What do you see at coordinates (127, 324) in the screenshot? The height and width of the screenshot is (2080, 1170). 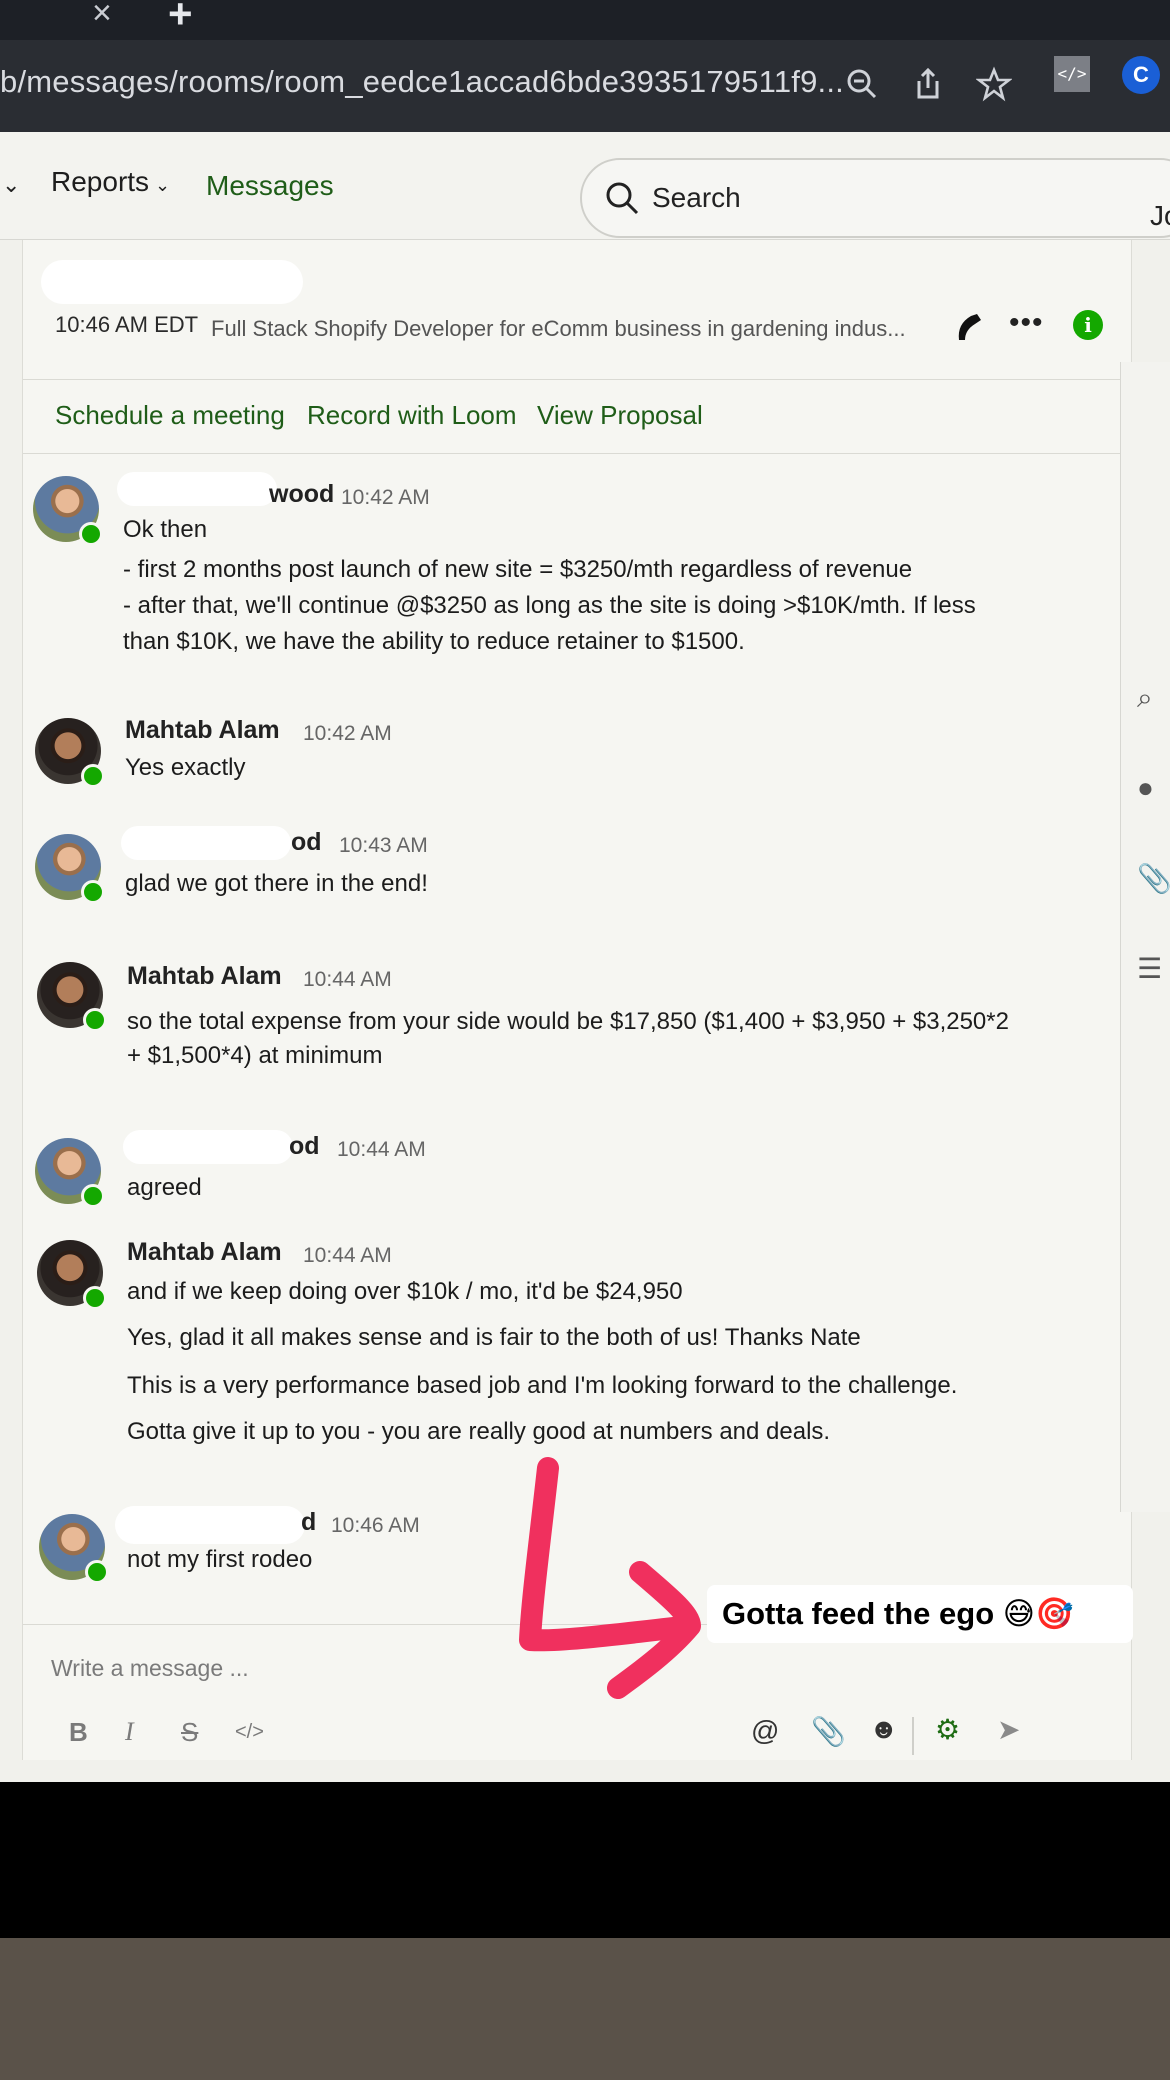 I see `room-local-time: 10:46 AM EDT` at bounding box center [127, 324].